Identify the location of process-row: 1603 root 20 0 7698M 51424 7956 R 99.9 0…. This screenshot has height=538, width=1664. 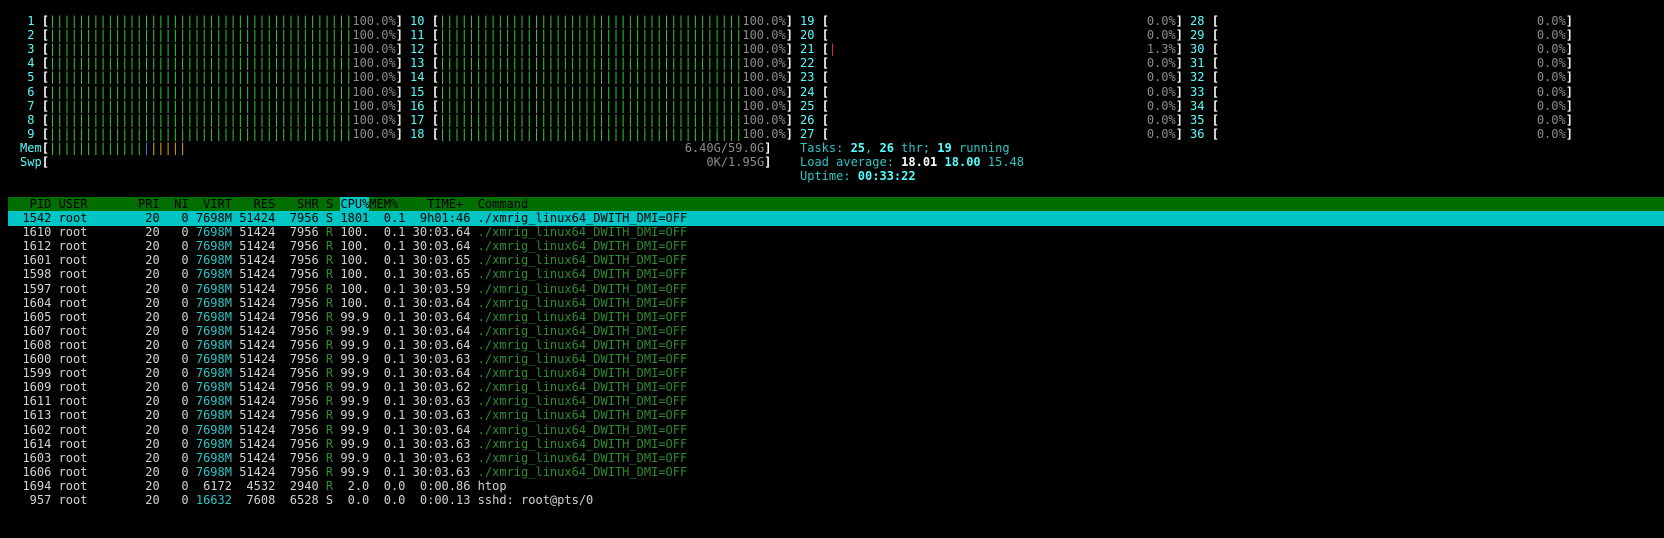
(836, 458).